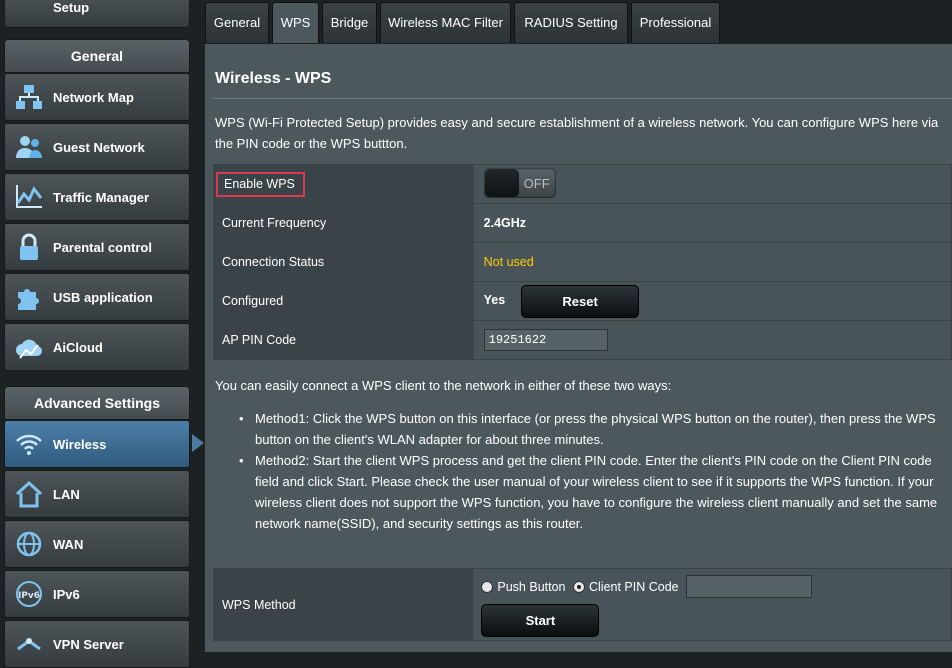 The height and width of the screenshot is (668, 952). Describe the element at coordinates (578, 586) in the screenshot. I see `client-pin-radio` at that location.